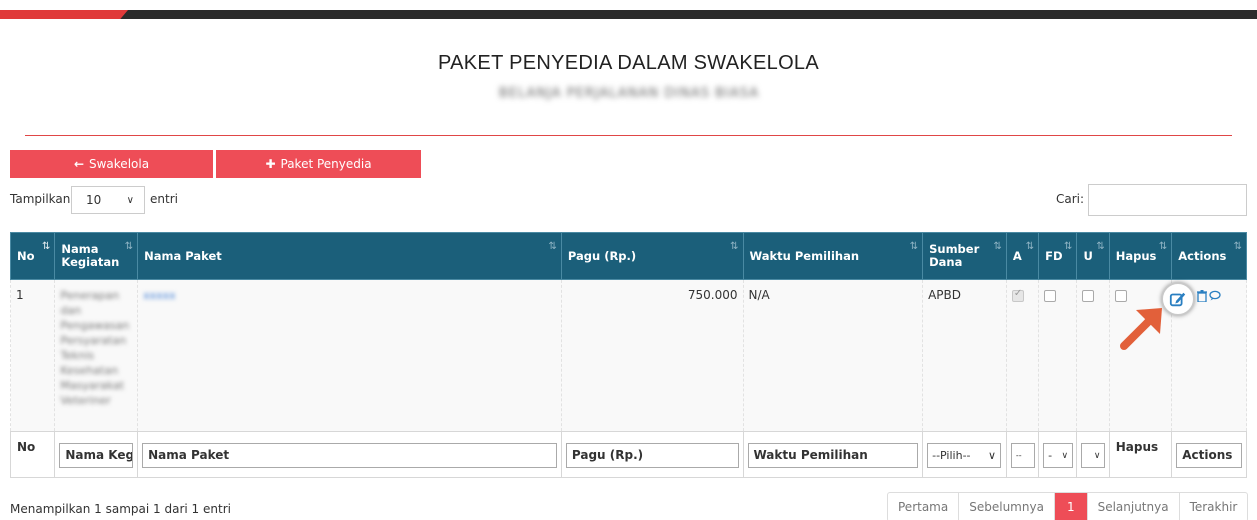 This screenshot has width=1257, height=520. I want to click on filter-nama-paket-input: Nama Paket, so click(349, 455).